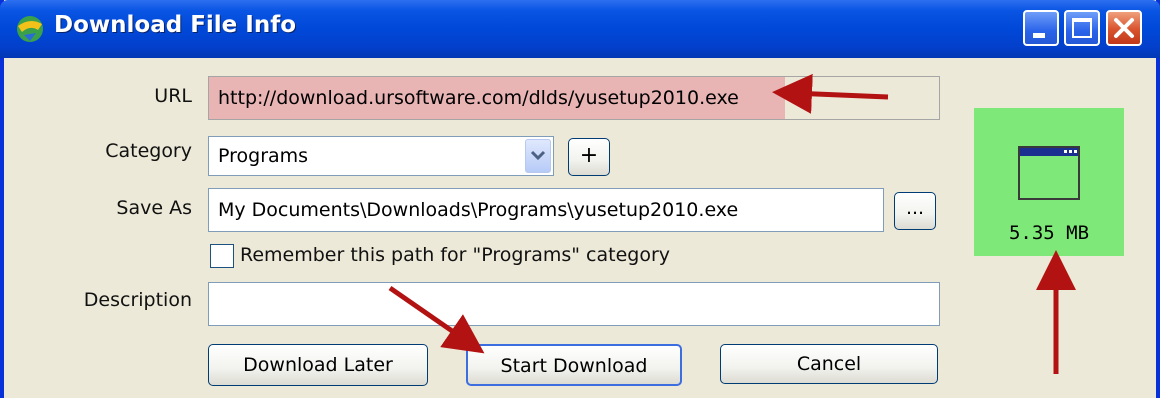  What do you see at coordinates (1041, 28) in the screenshot?
I see `minimize-button` at bounding box center [1041, 28].